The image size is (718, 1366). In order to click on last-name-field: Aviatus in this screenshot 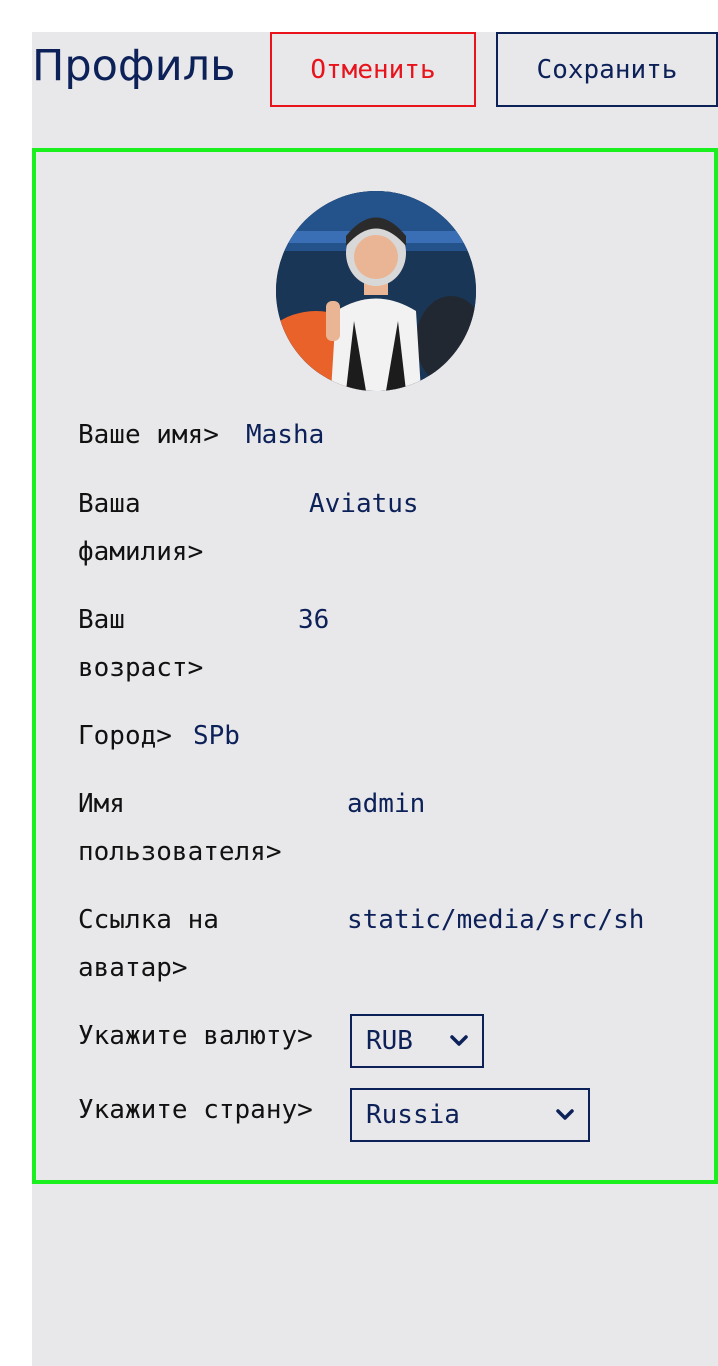, I will do `click(364, 504)`.